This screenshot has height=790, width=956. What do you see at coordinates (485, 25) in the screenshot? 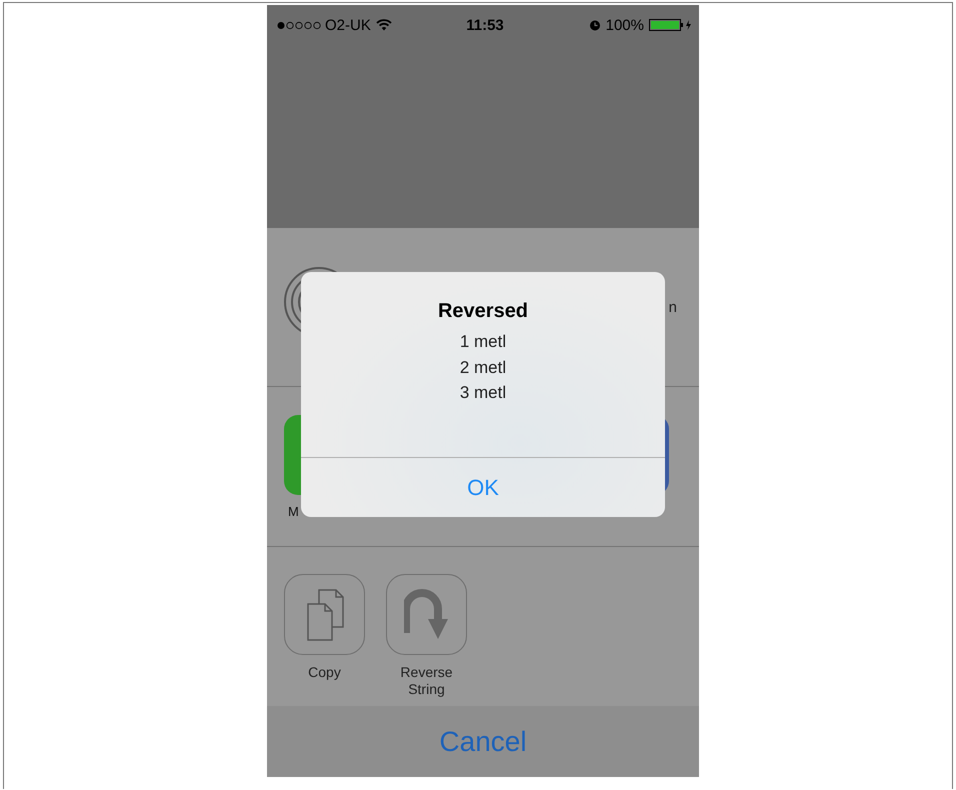
I see `clock-time: 11:53` at bounding box center [485, 25].